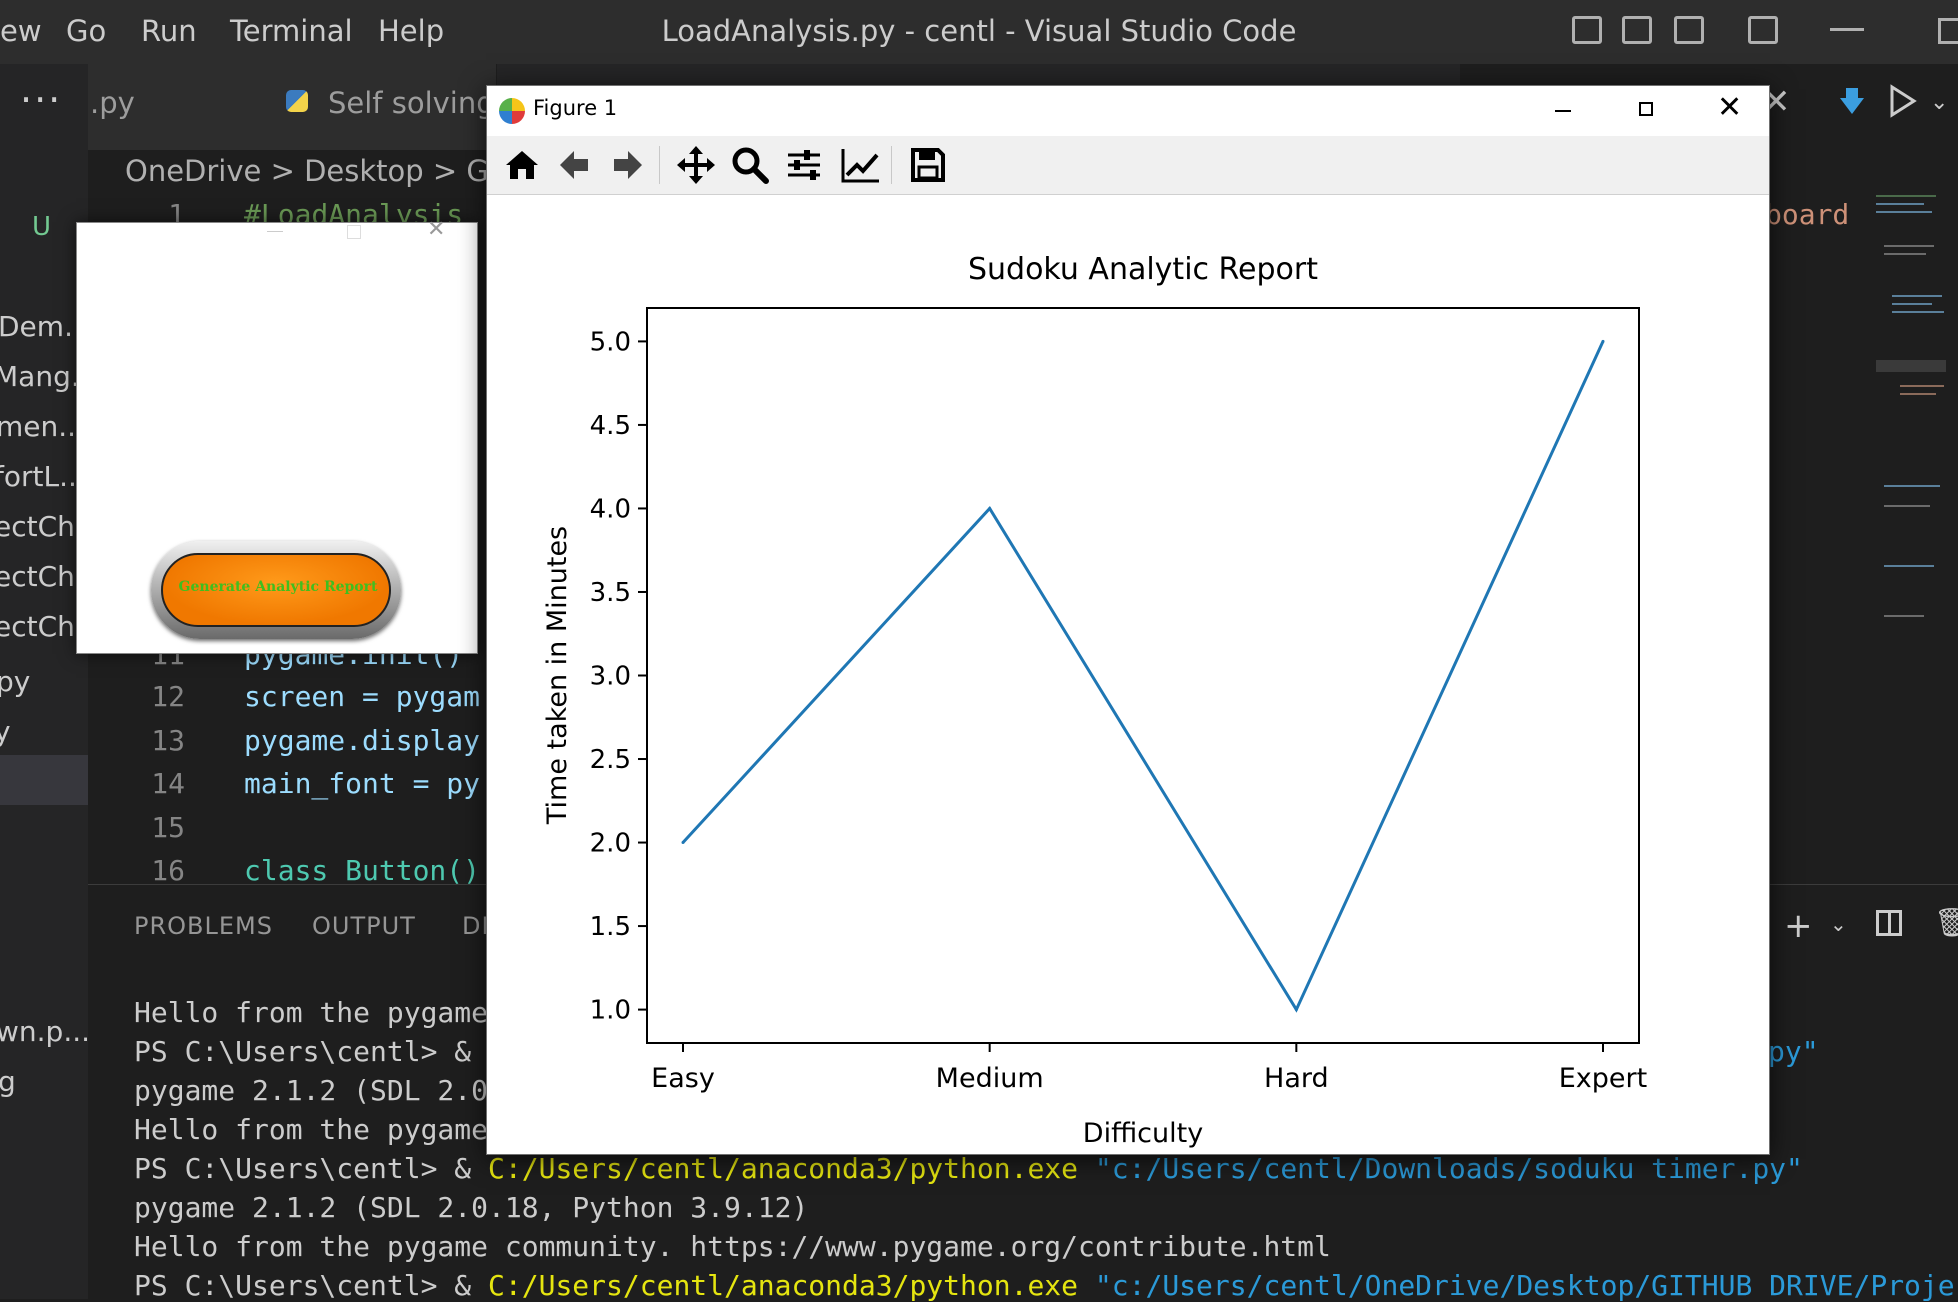 The image size is (1958, 1302). I want to click on tab-problems: PROBLEMS, so click(203, 926).